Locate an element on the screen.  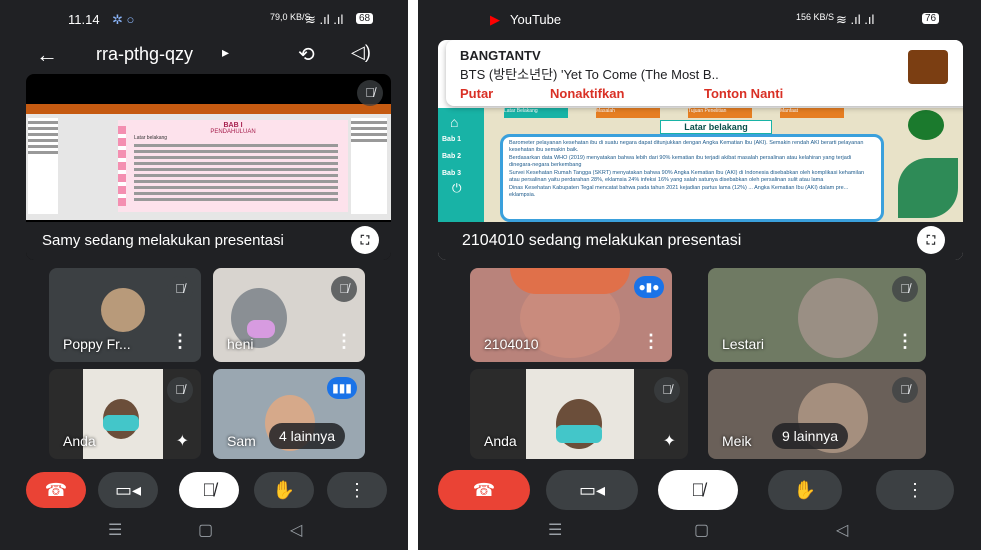
participant-tile: ●▮● 2104010 ⋮ is located at coordinates (571, 315).